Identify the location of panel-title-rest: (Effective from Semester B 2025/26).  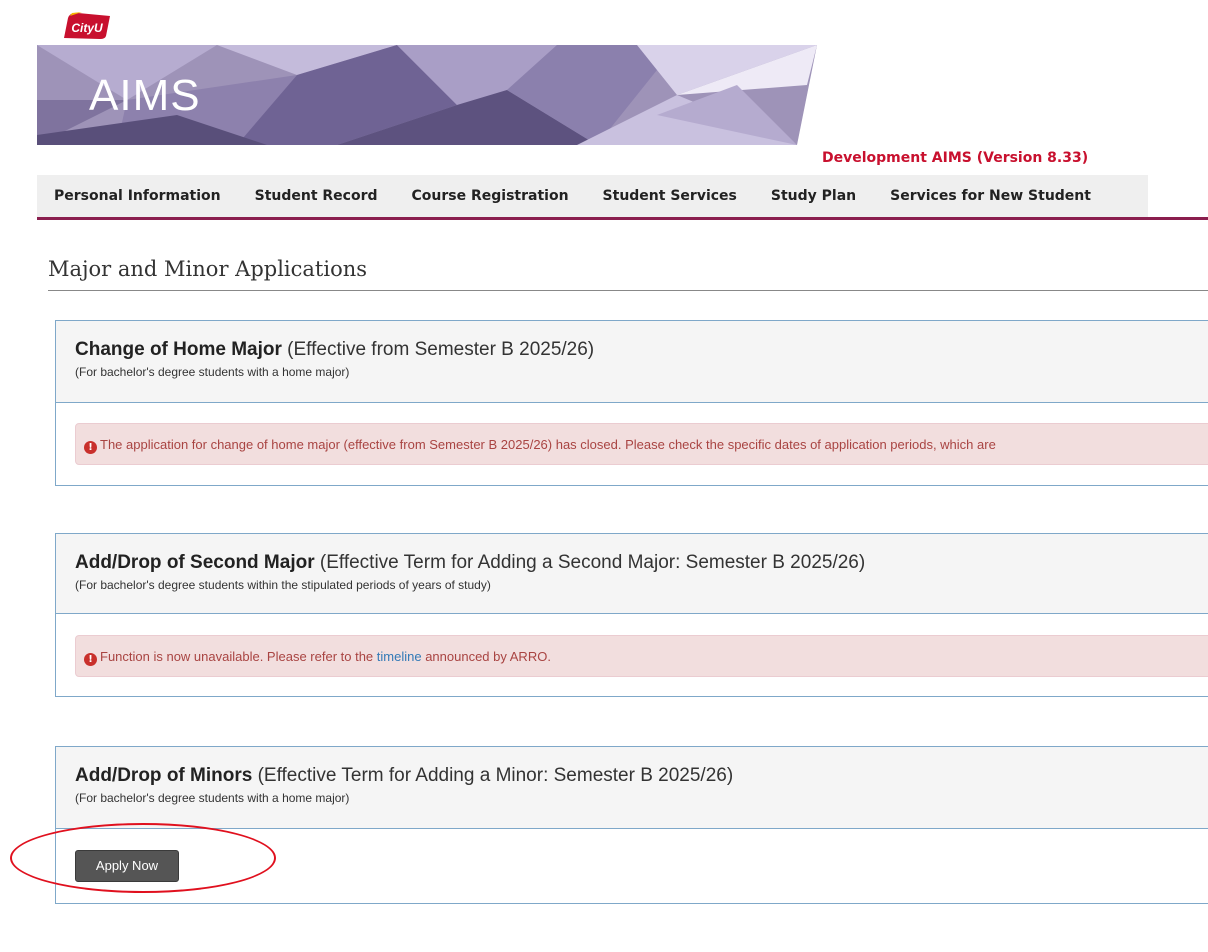
(438, 349).